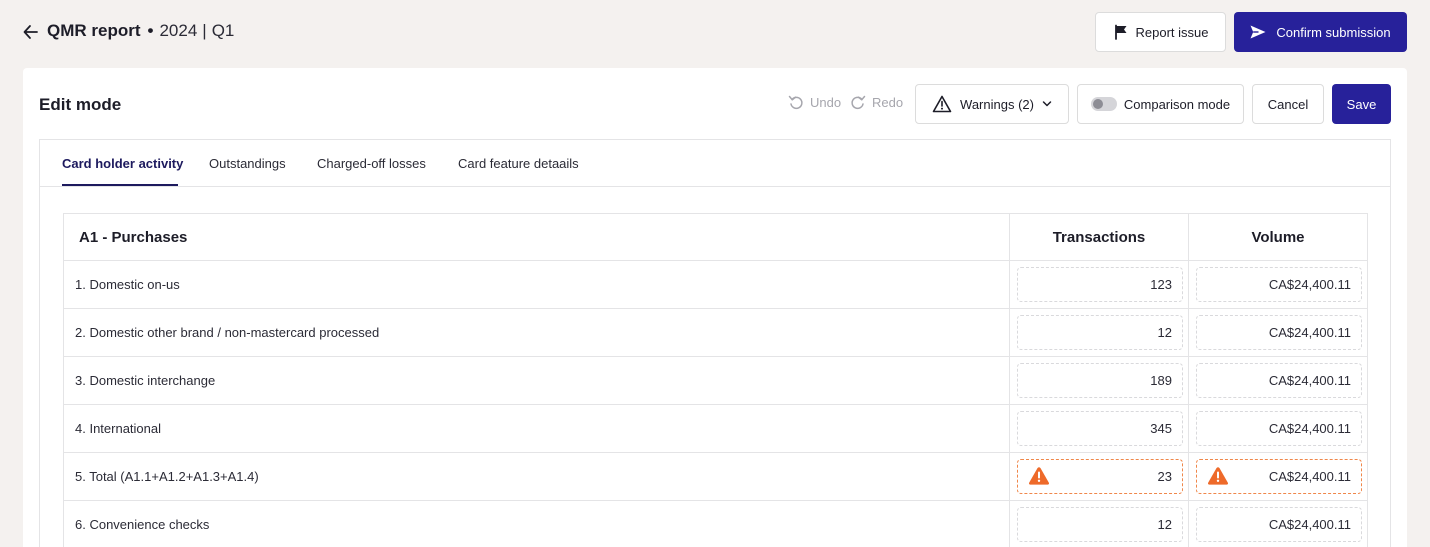  I want to click on volume-input-warning: CA$24,400.11, so click(1279, 476).